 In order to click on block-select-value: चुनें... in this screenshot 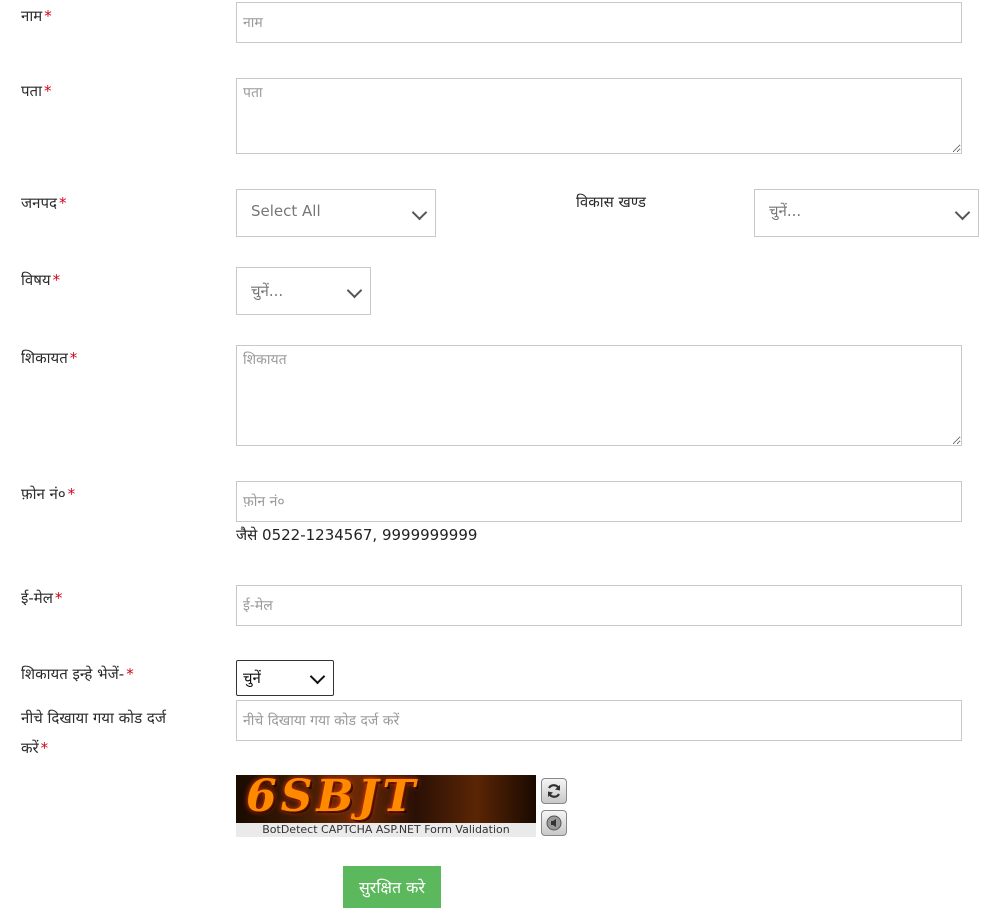, I will do `click(785, 211)`.